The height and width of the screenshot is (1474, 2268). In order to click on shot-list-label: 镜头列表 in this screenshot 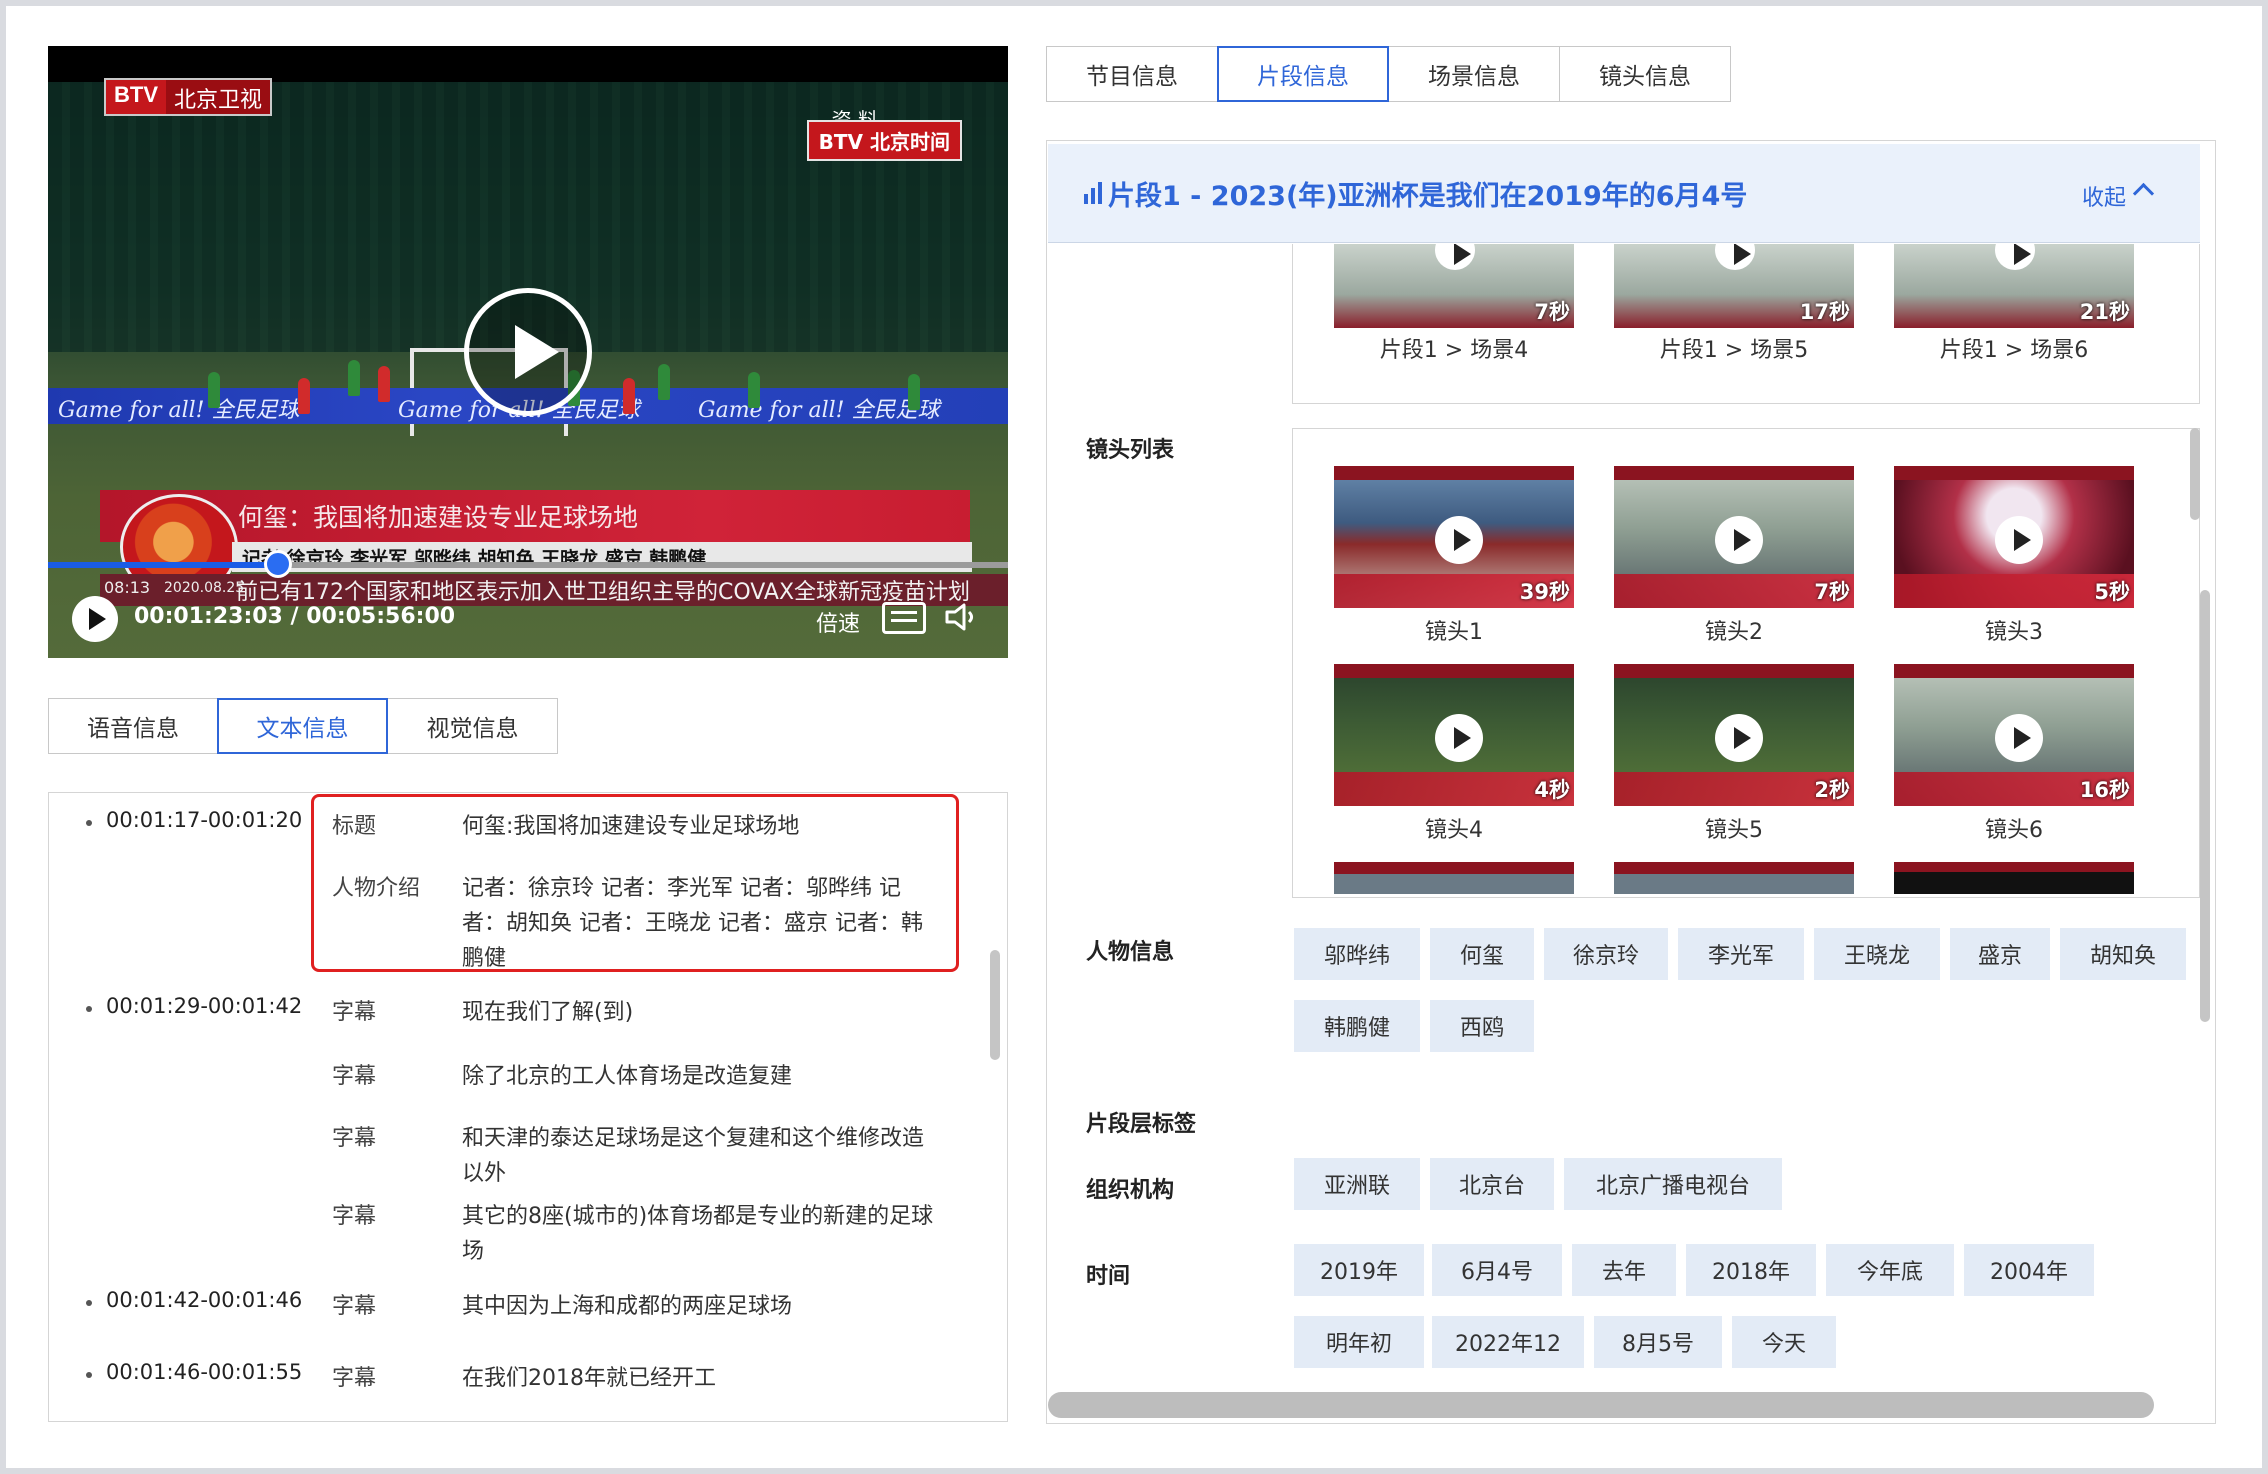, I will do `click(1130, 450)`.